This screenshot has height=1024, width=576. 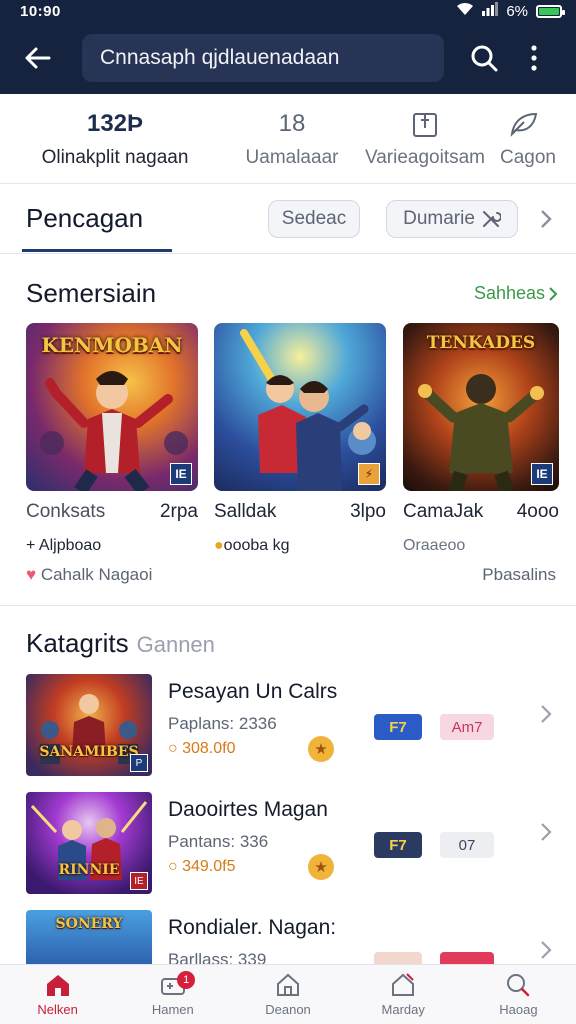 What do you see at coordinates (403, 984) in the screenshot?
I see `shop-icon` at bounding box center [403, 984].